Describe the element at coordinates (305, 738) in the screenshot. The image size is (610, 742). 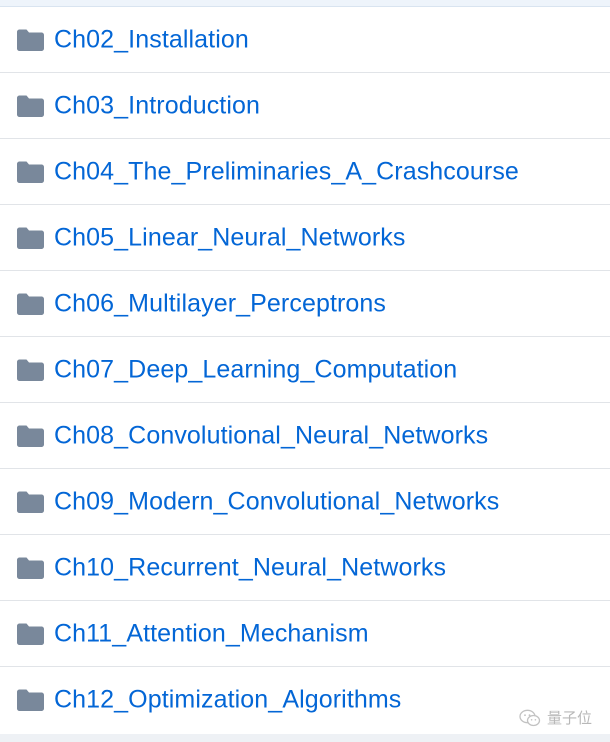
I see `bottom-divider` at that location.